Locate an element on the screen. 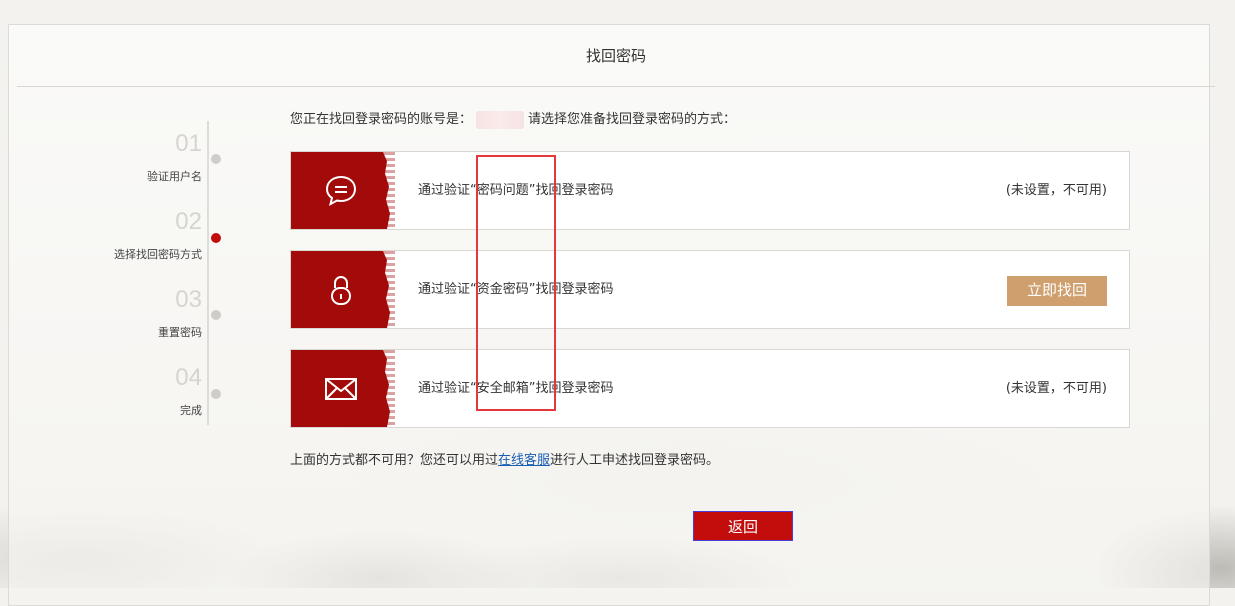  step-label-2: 选择找回密码方式 is located at coordinates (158, 254).